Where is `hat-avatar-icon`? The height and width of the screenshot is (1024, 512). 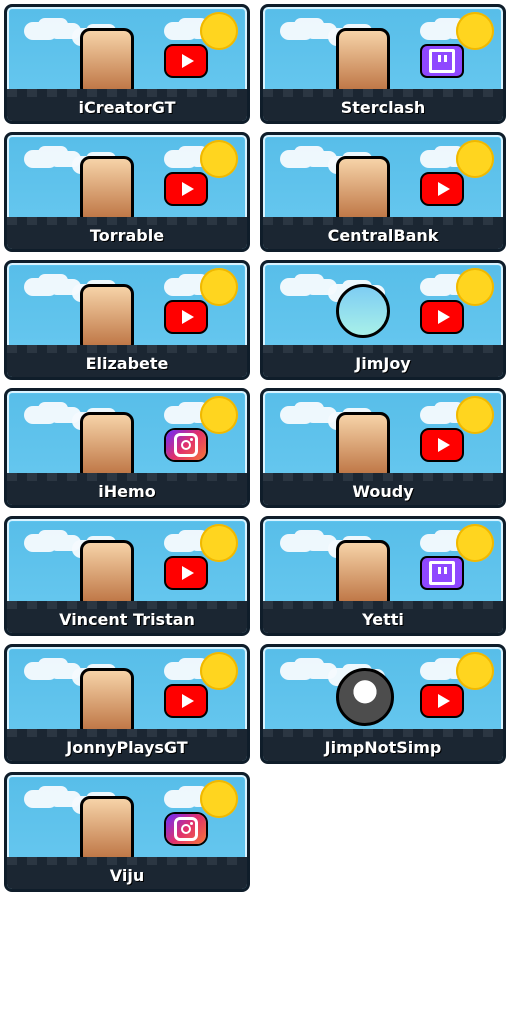 hat-avatar-icon is located at coordinates (363, 575).